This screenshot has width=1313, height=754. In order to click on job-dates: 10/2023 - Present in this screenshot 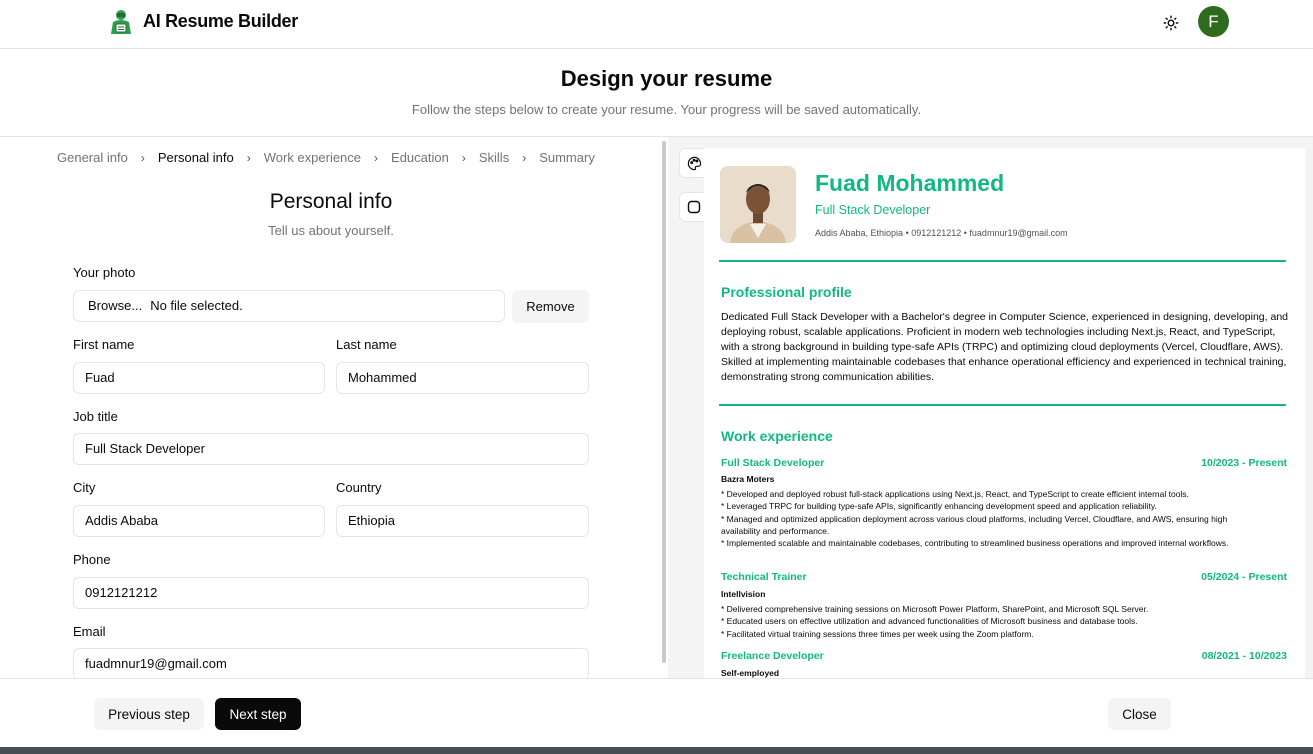, I will do `click(1244, 463)`.